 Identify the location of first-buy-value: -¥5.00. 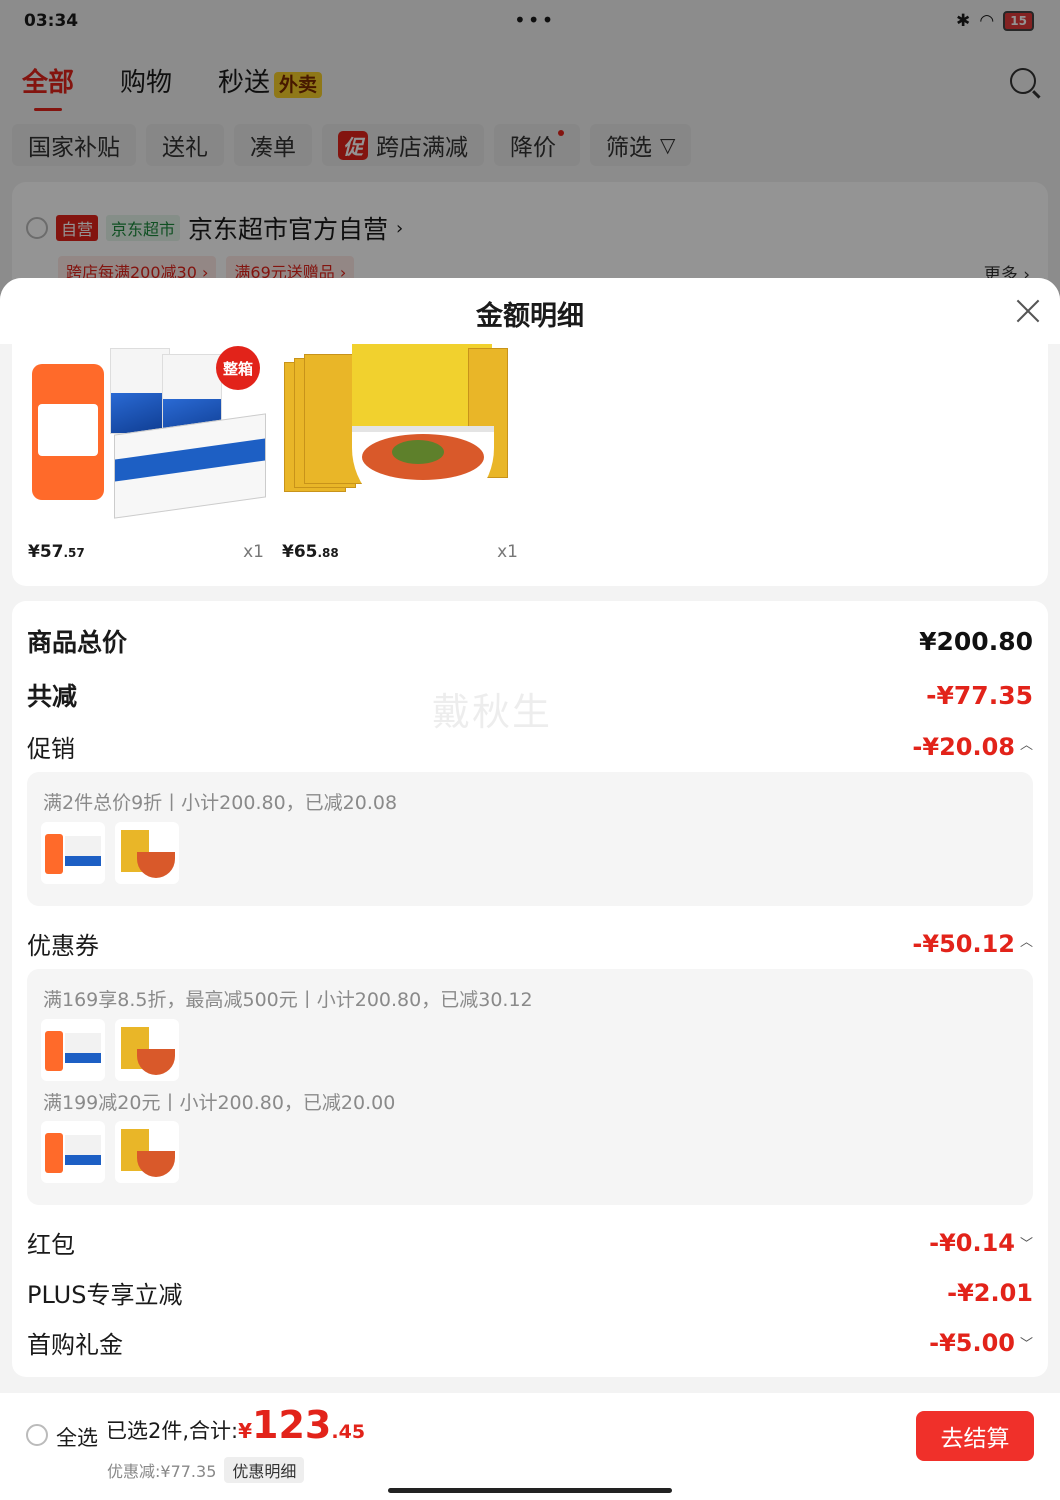
(972, 1342).